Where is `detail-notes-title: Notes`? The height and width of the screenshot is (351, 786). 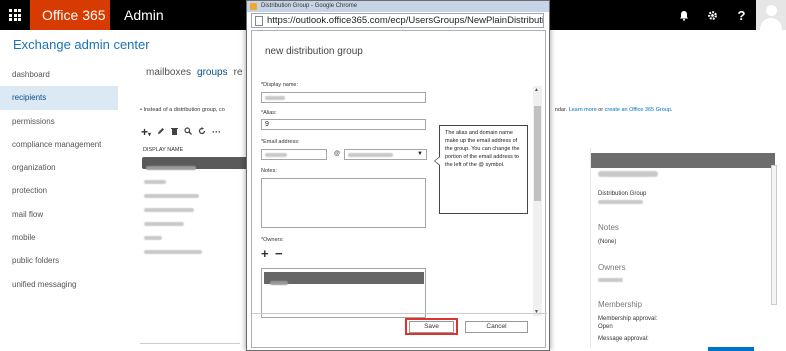 detail-notes-title: Notes is located at coordinates (608, 227).